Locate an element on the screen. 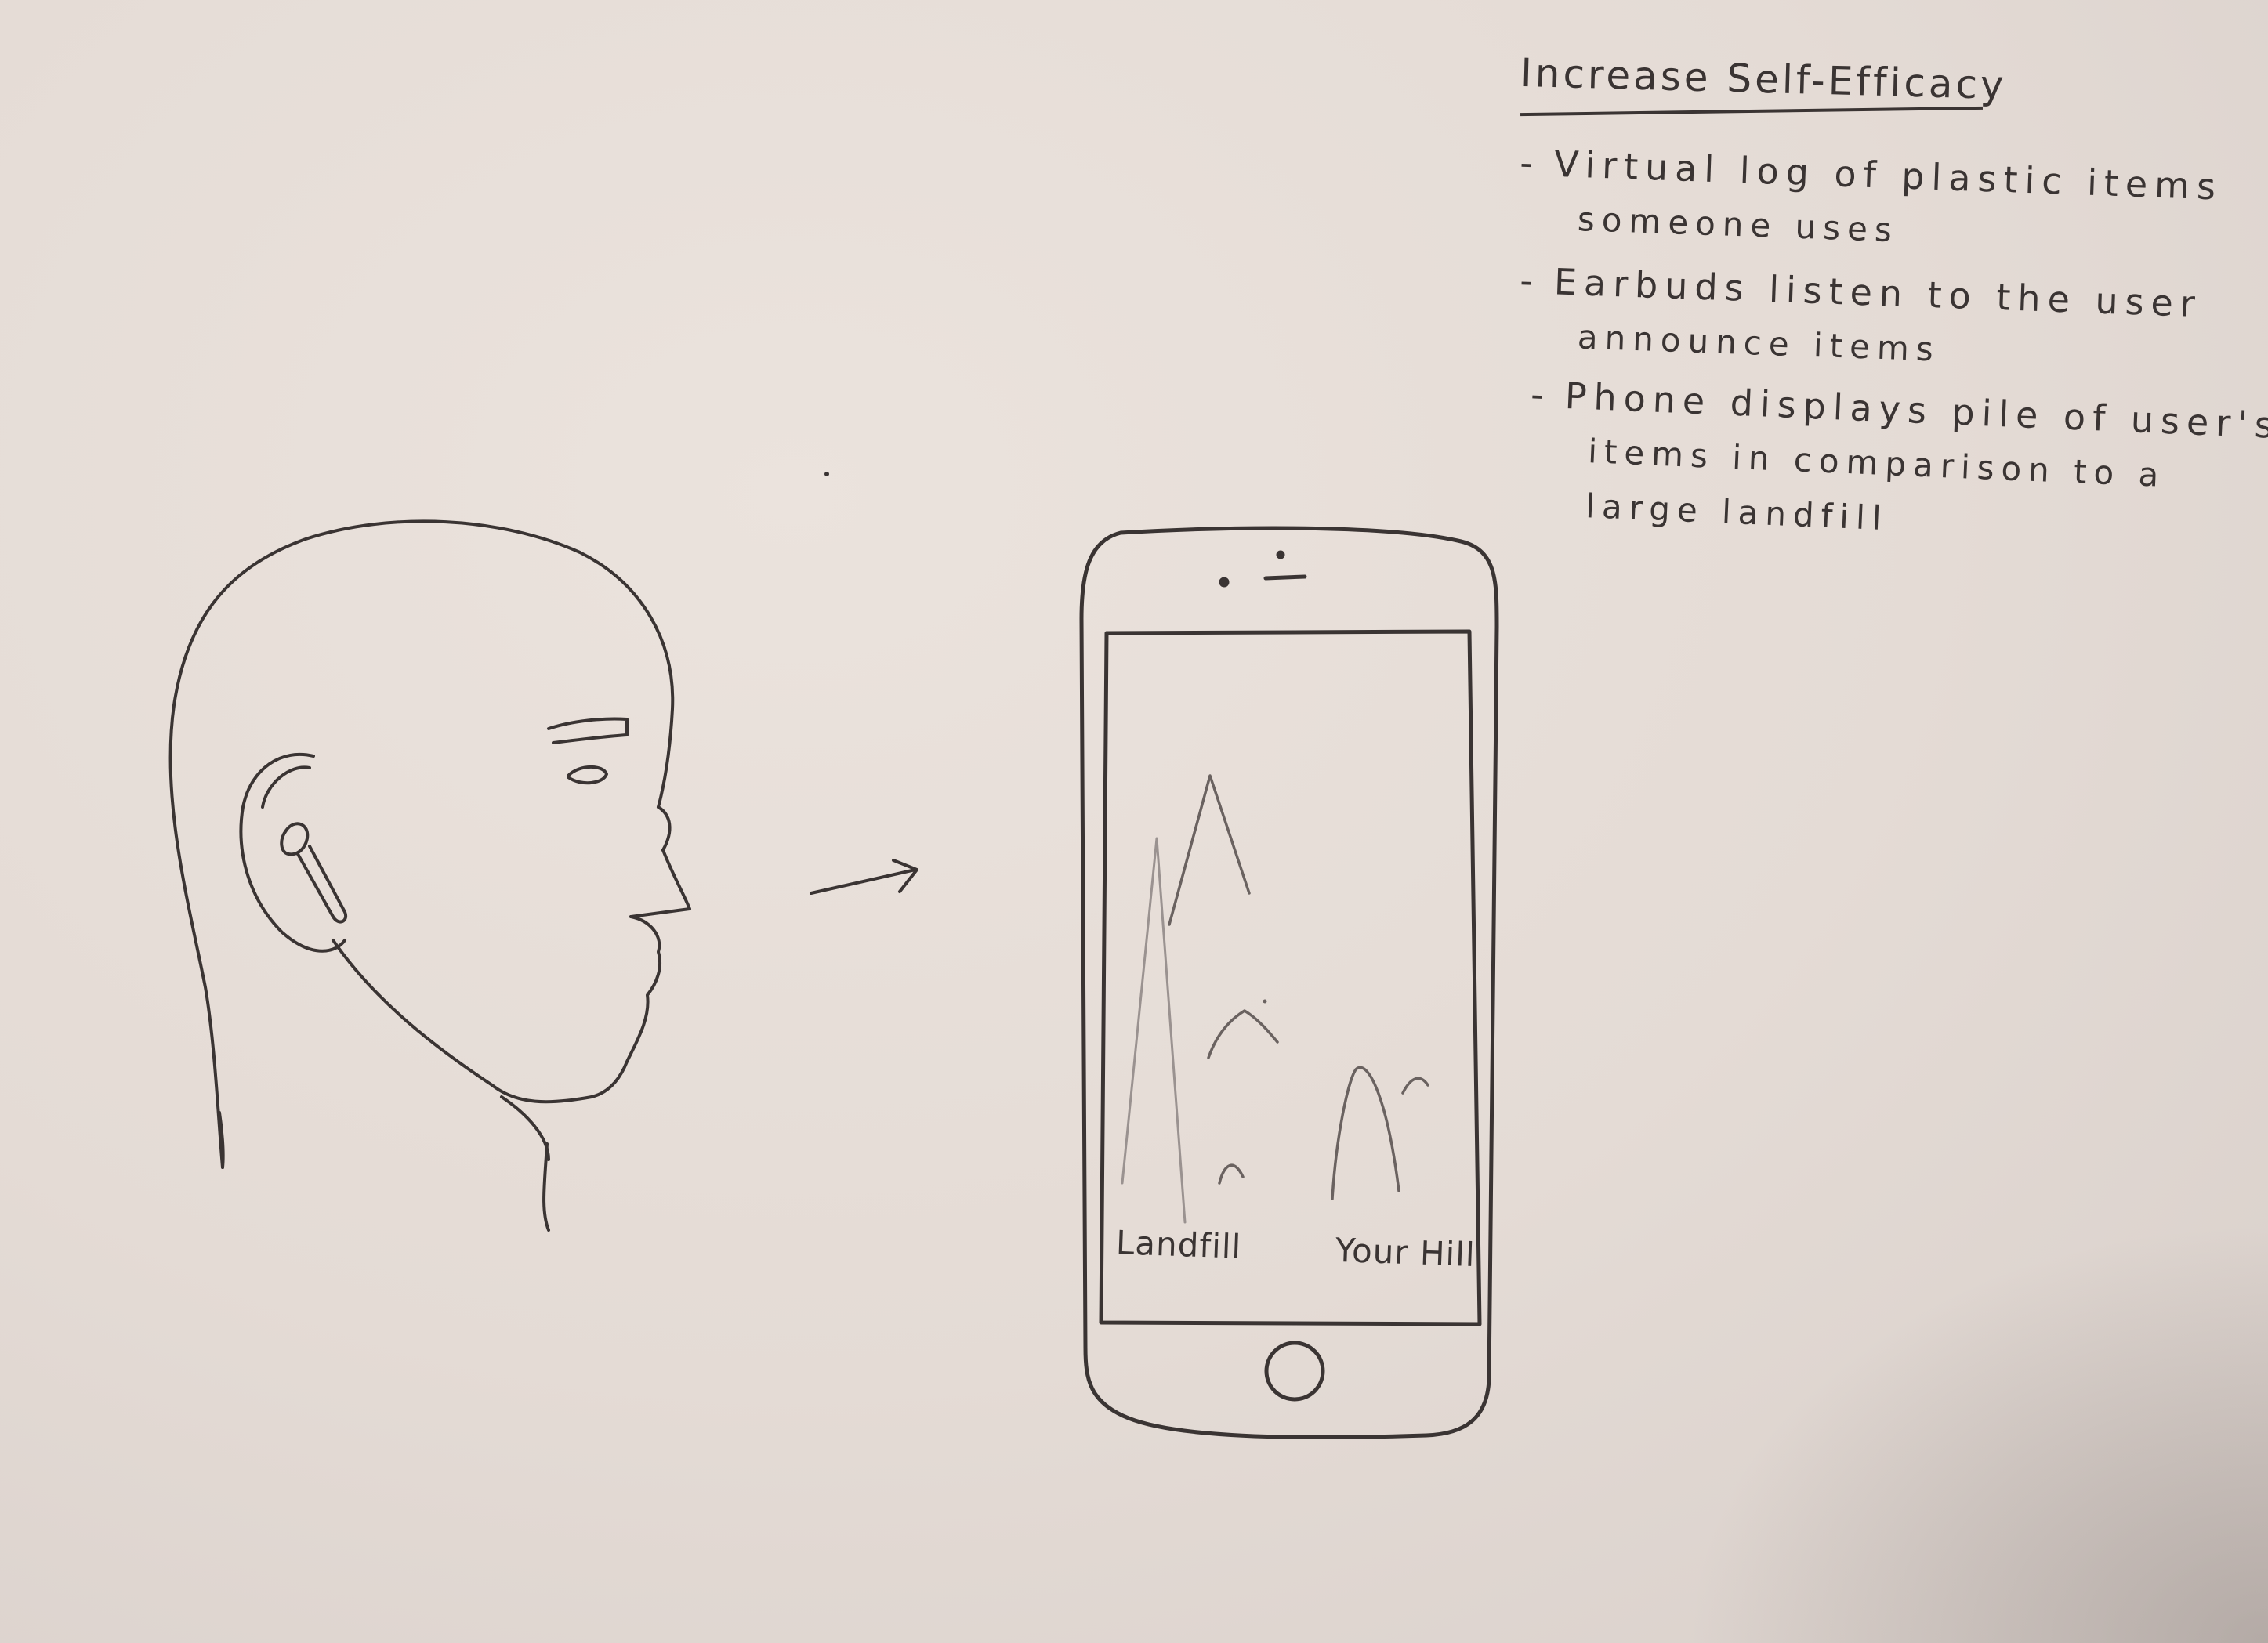 The width and height of the screenshot is (2268, 1643). phone-sketch is located at coordinates (1289, 982).